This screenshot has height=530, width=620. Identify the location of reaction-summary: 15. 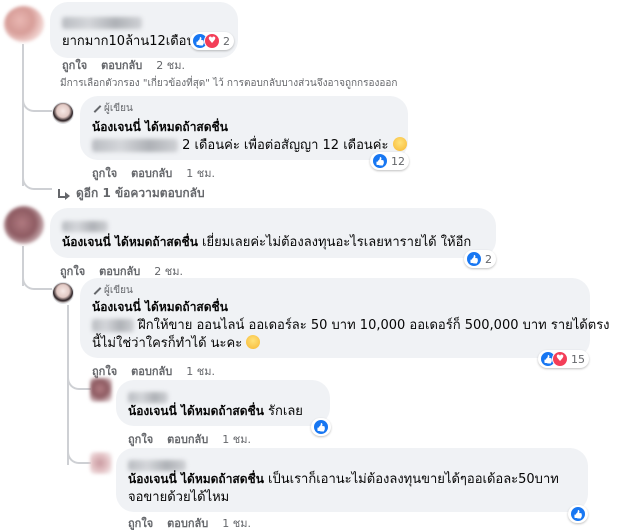
(563, 359).